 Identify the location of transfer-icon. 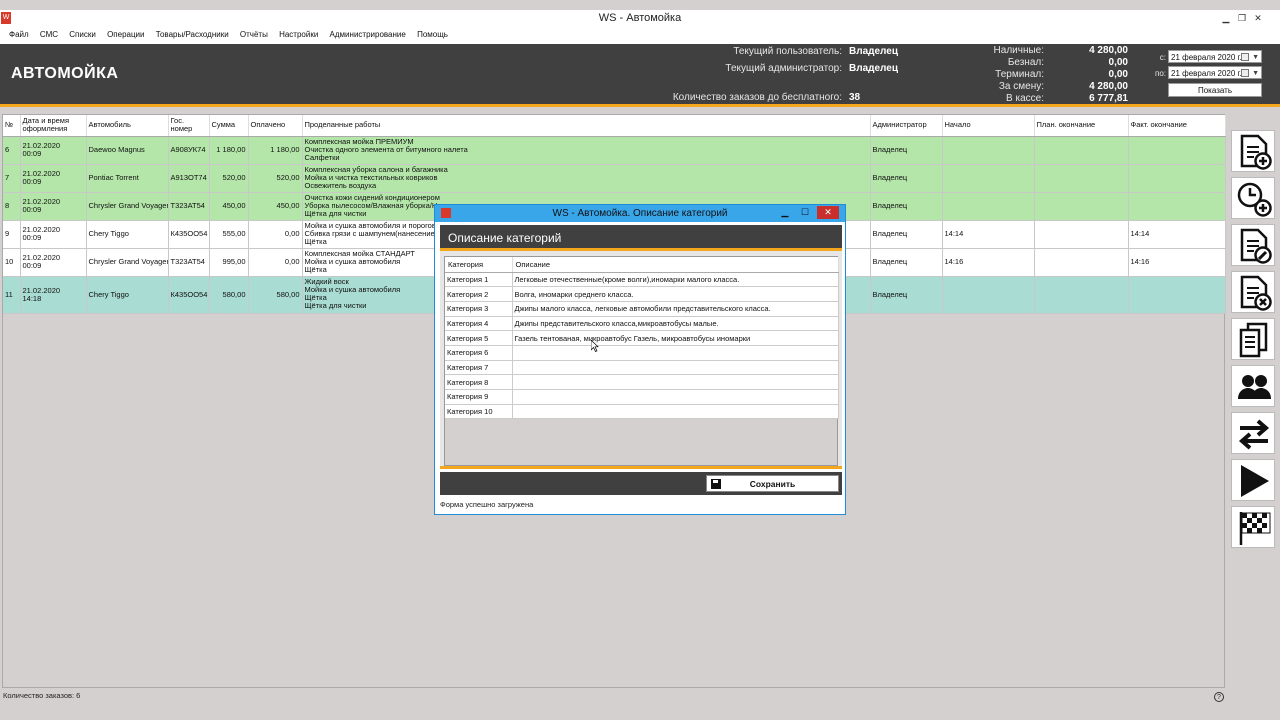
(1253, 433).